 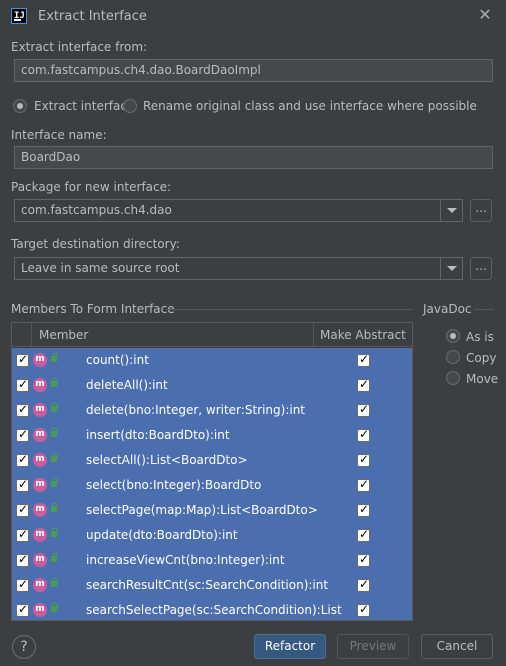 I want to click on member-signature: insert(dto:BoardDto):int, so click(x=158, y=435).